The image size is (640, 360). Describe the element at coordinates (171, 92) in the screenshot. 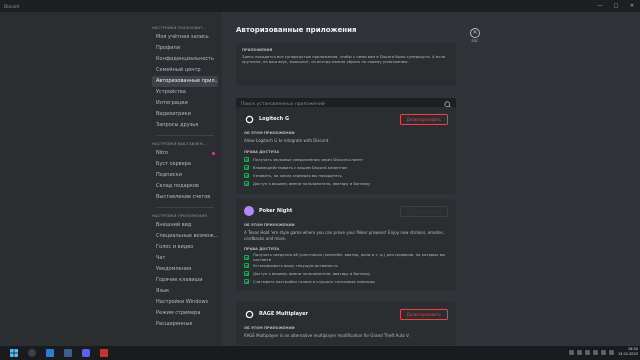

I see `sidebar-item-label: Устройства` at that location.